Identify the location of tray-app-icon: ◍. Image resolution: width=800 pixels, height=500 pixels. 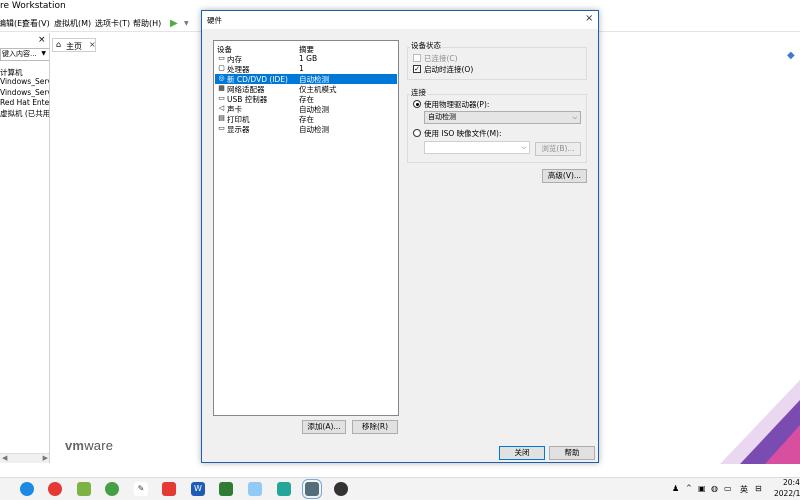
(714, 488).